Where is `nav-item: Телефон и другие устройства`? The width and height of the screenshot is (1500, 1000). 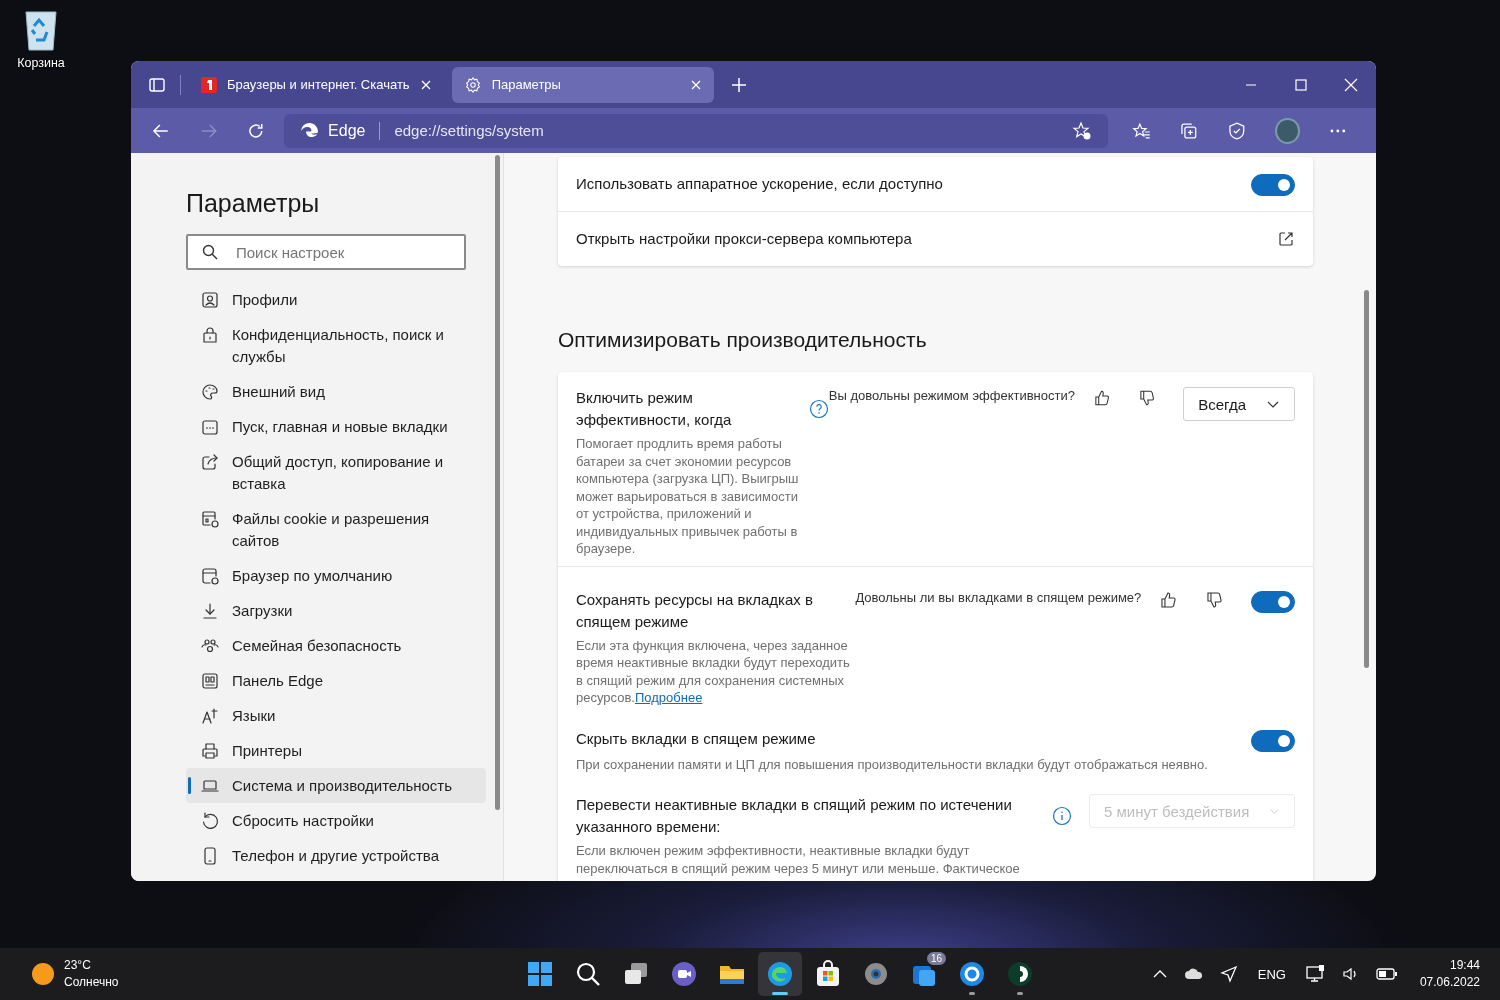
nav-item: Телефон и другие устройства is located at coordinates (336, 855).